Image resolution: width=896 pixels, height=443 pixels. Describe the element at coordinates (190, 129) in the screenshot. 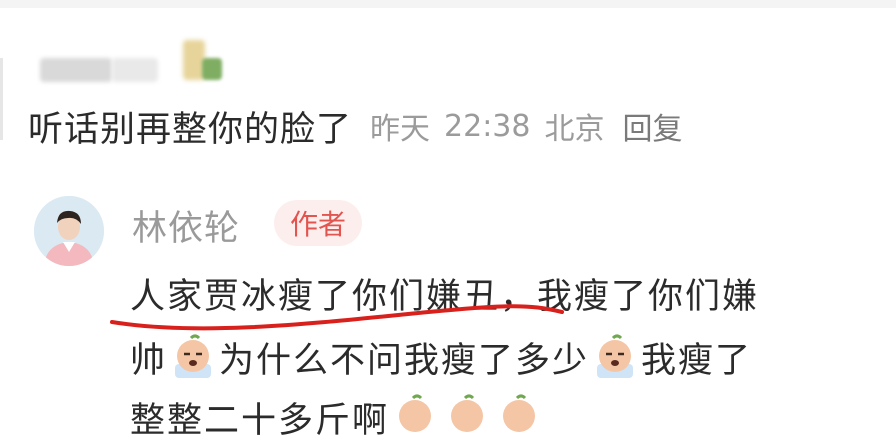

I see `comment-text: 听话别再整你的脸了` at that location.